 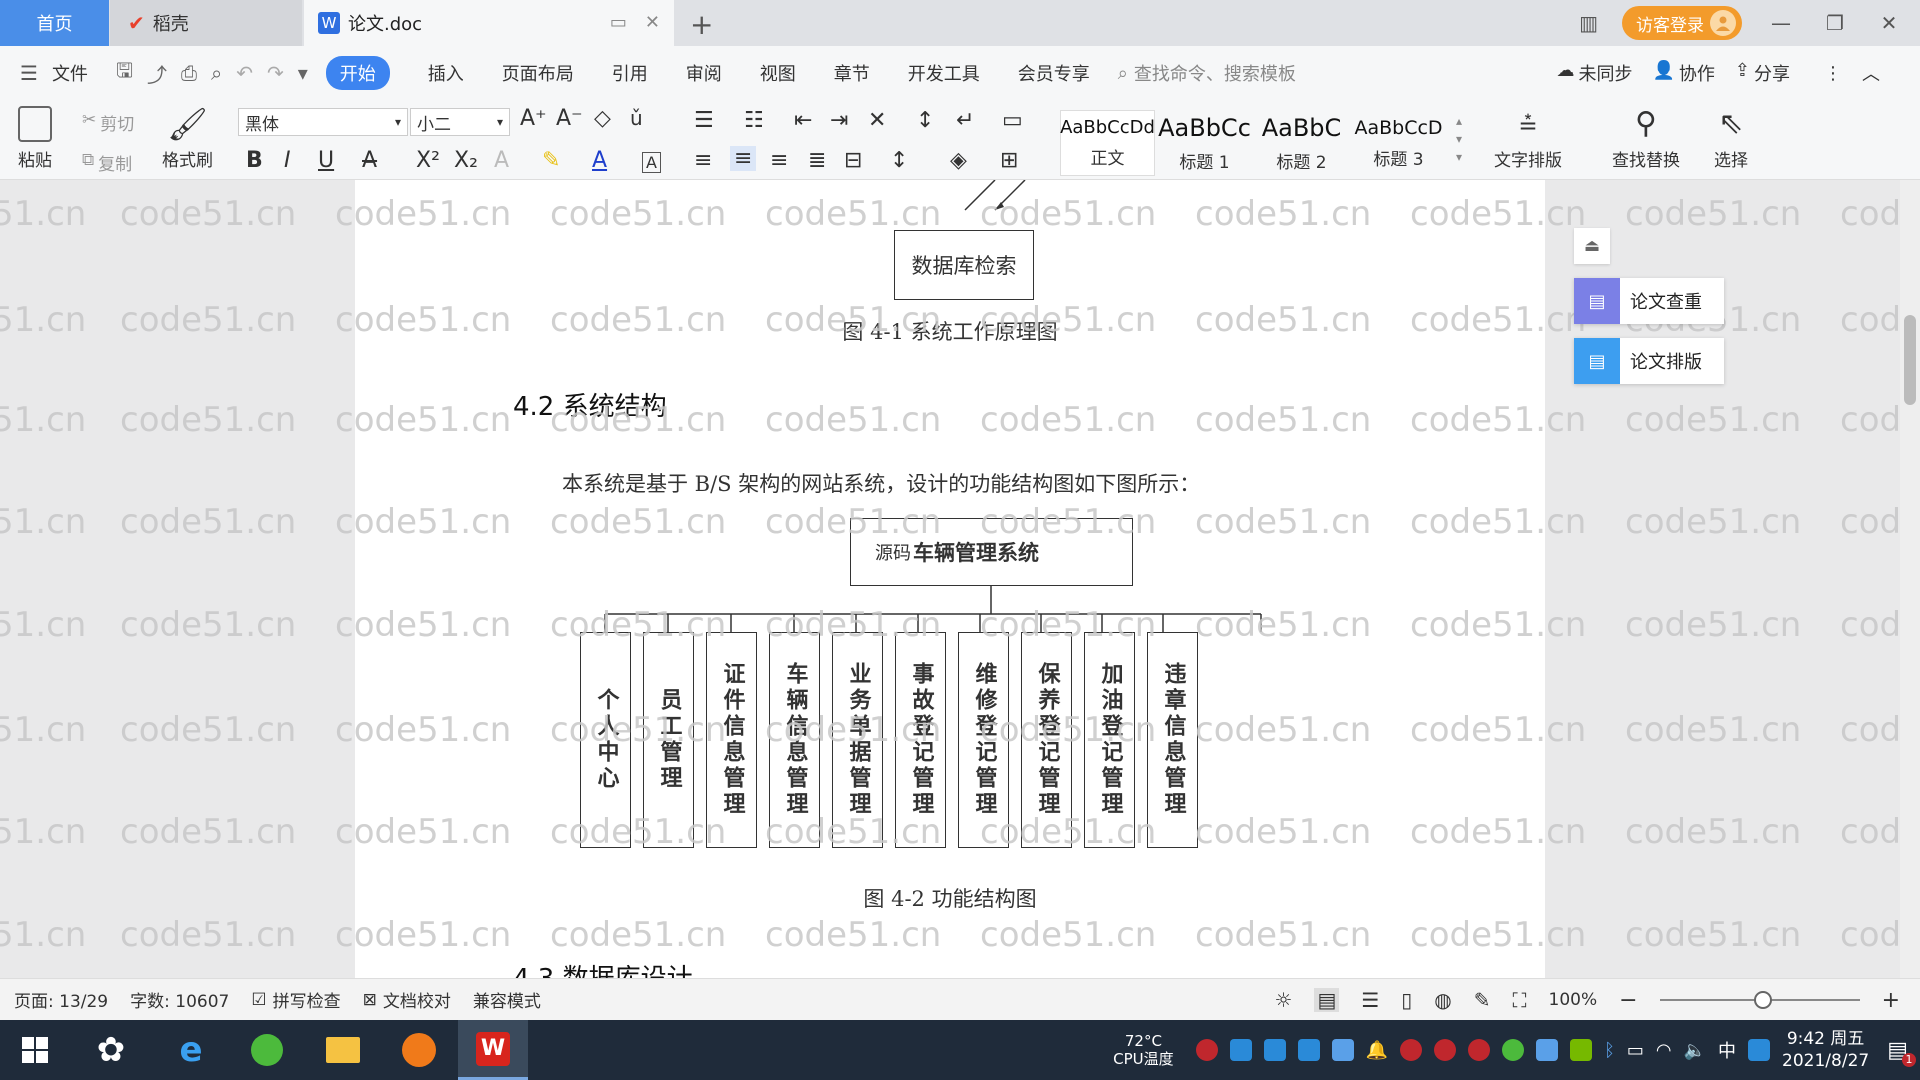 I want to click on text-direction-icon: ✕, so click(x=877, y=120).